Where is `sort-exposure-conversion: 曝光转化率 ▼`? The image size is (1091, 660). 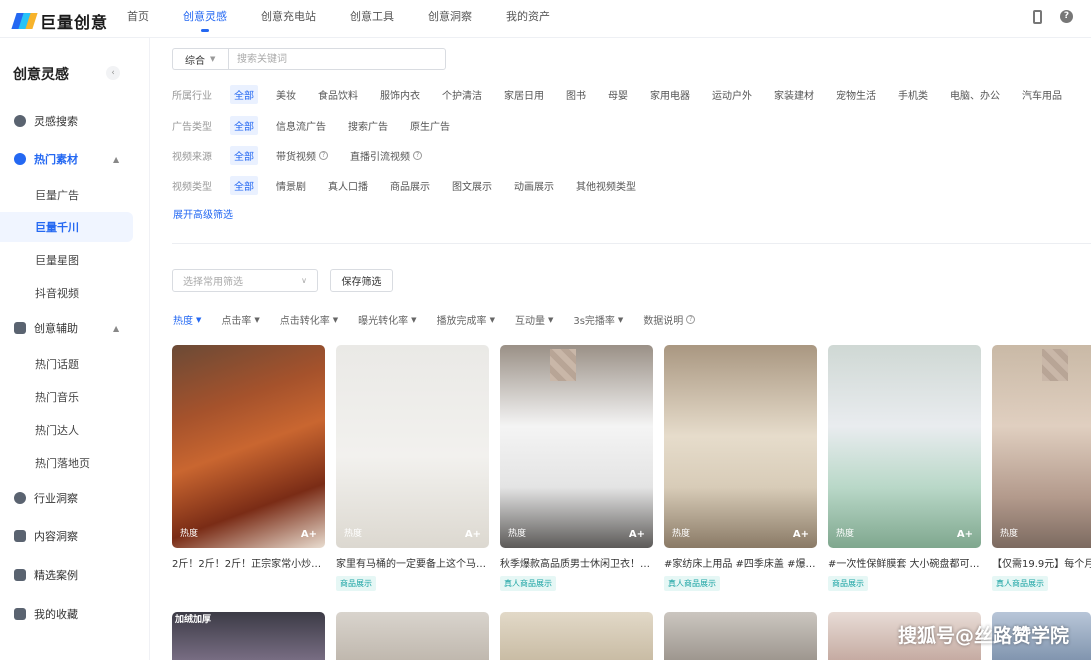 sort-exposure-conversion: 曝光转化率 ▼ is located at coordinates (387, 320).